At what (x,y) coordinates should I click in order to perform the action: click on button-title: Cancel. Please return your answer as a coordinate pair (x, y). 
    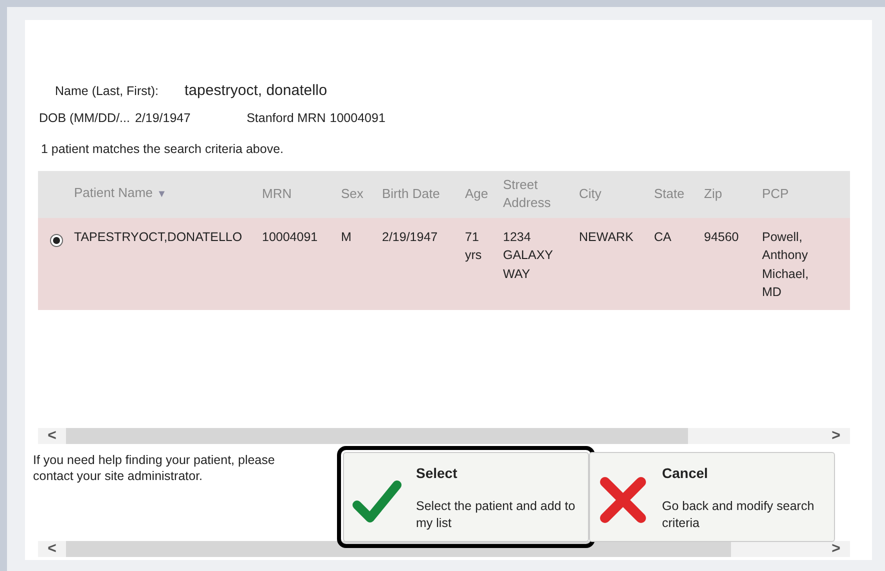
    Looking at the image, I should click on (685, 473).